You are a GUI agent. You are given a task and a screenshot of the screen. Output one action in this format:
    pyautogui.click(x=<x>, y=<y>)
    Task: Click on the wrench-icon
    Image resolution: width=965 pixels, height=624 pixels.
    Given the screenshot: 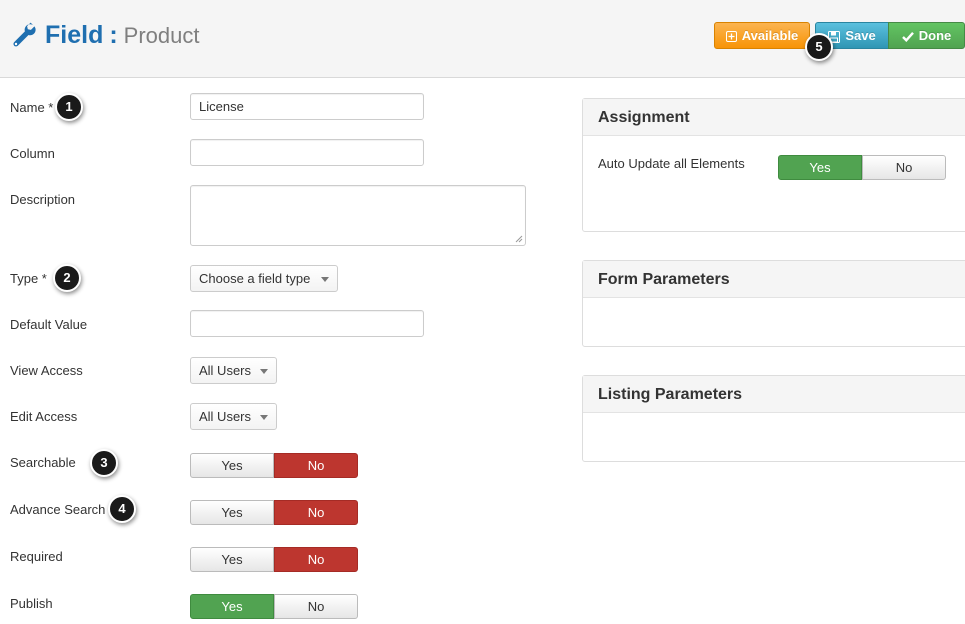 What is the action you would take?
    pyautogui.click(x=24, y=34)
    